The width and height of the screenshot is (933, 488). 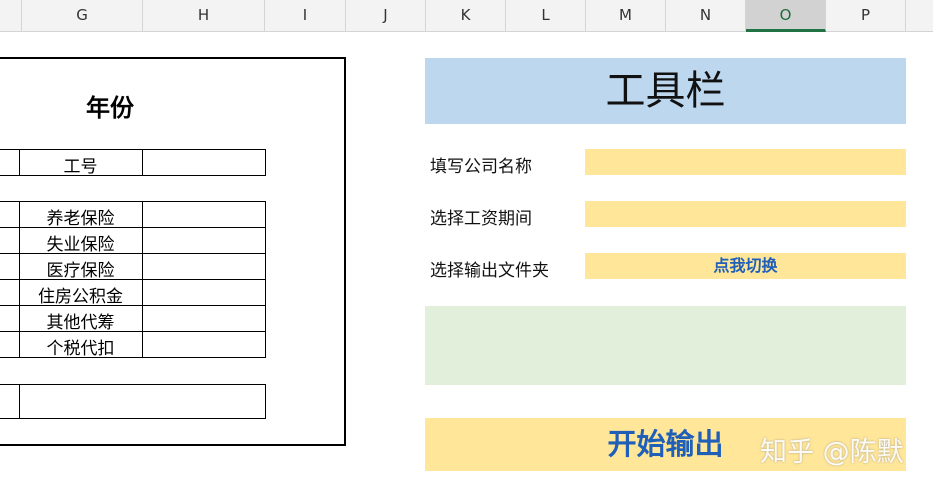 I want to click on table-row-label: 住房公积金, so click(x=80, y=297).